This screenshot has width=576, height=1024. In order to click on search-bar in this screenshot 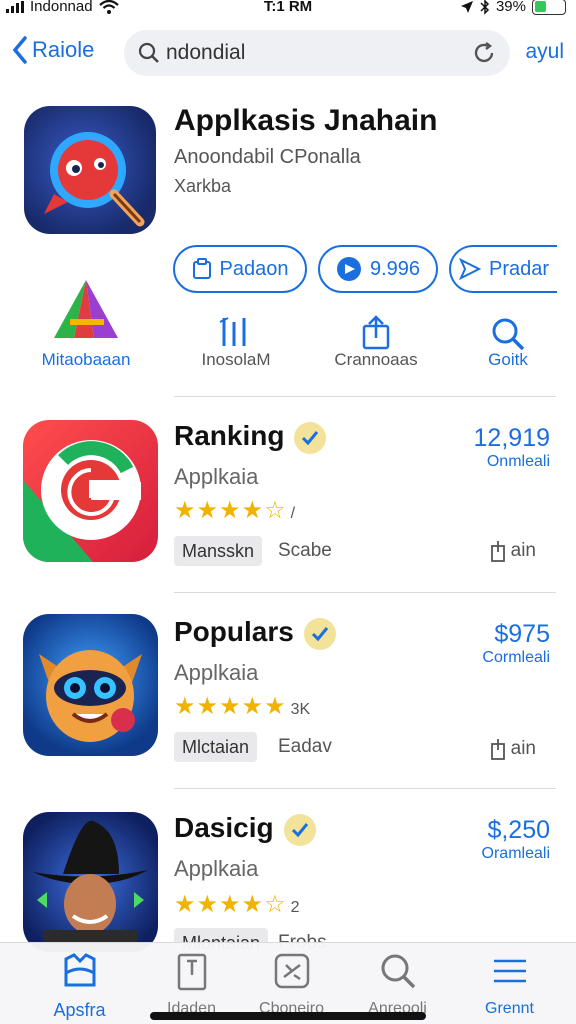, I will do `click(317, 53)`.